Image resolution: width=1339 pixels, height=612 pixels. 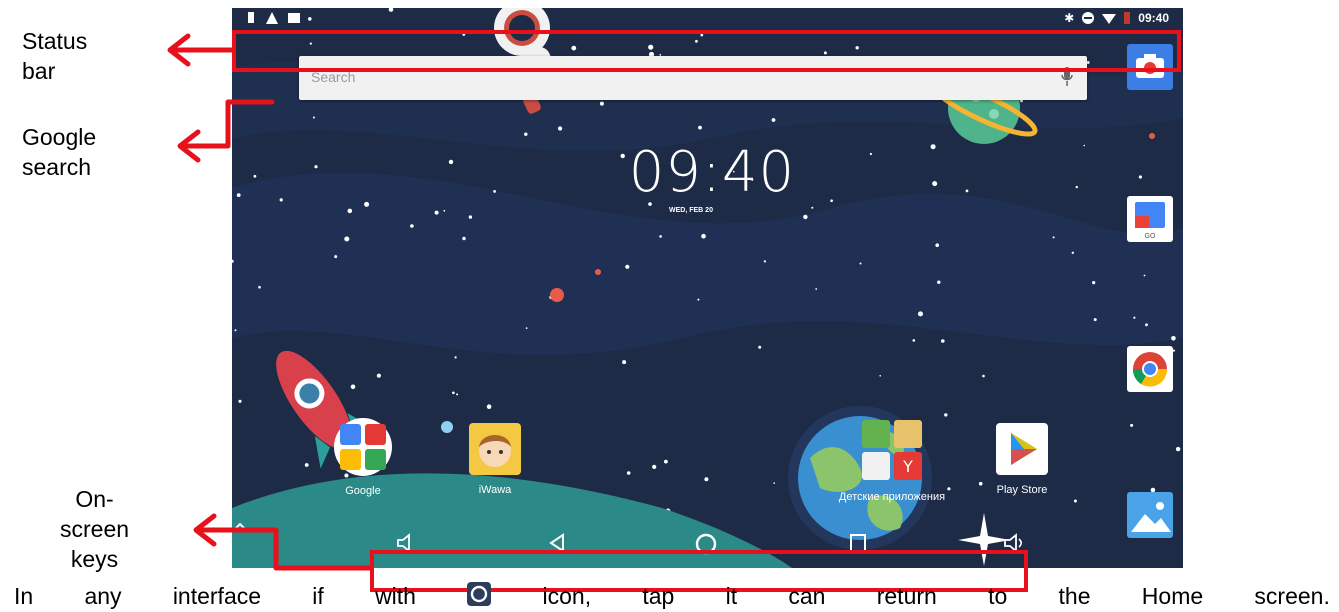 What do you see at coordinates (39, 71) in the screenshot?
I see `annotation-text: bar` at bounding box center [39, 71].